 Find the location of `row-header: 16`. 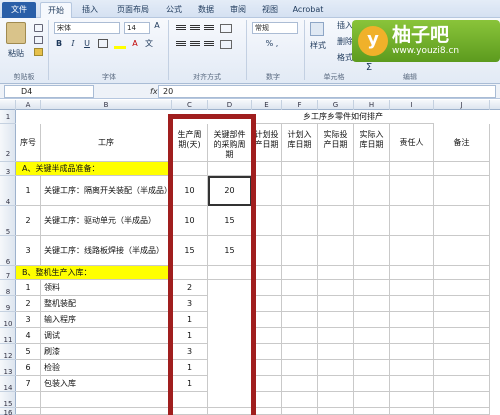

row-header: 16 is located at coordinates (8, 411).